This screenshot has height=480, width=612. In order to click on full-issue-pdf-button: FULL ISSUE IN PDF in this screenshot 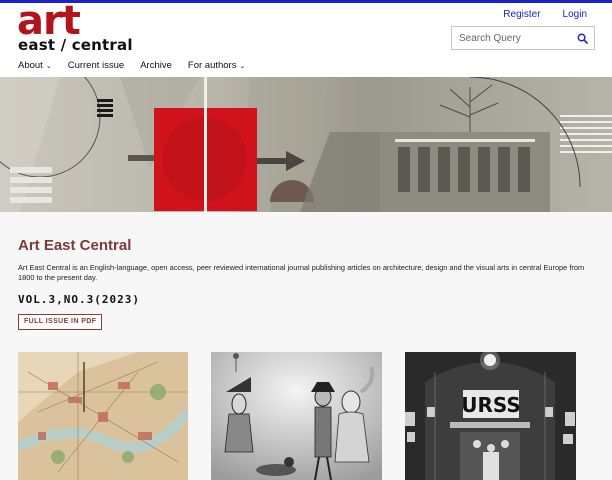, I will do `click(60, 322)`.